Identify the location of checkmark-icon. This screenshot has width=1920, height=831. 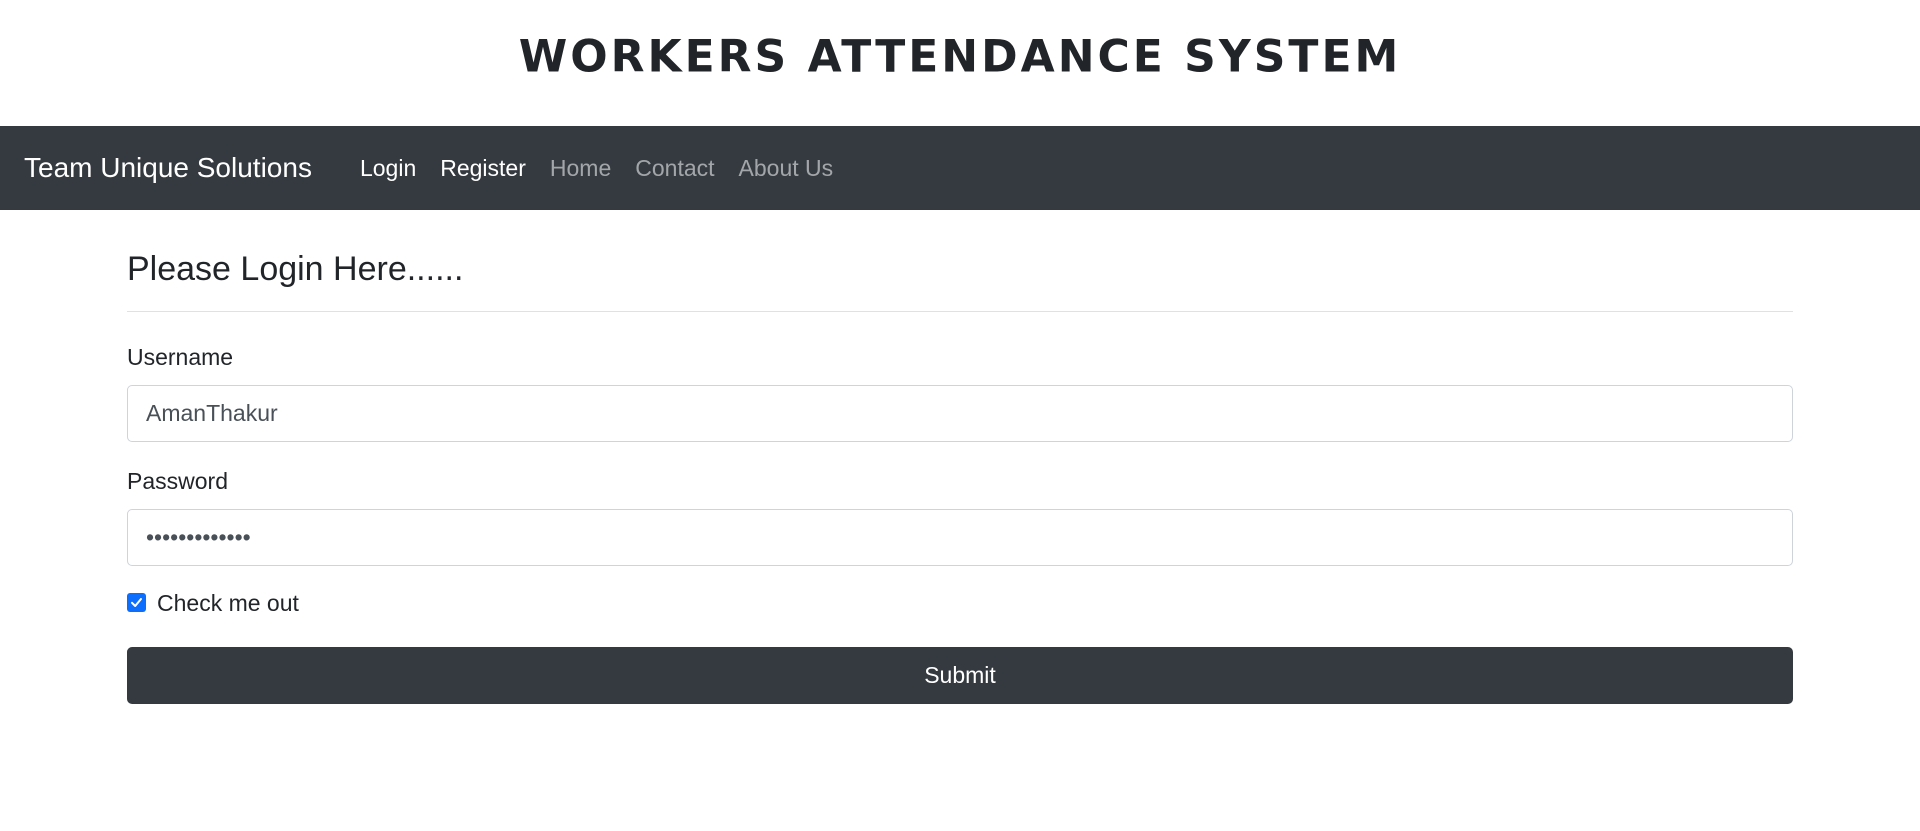
(136, 602).